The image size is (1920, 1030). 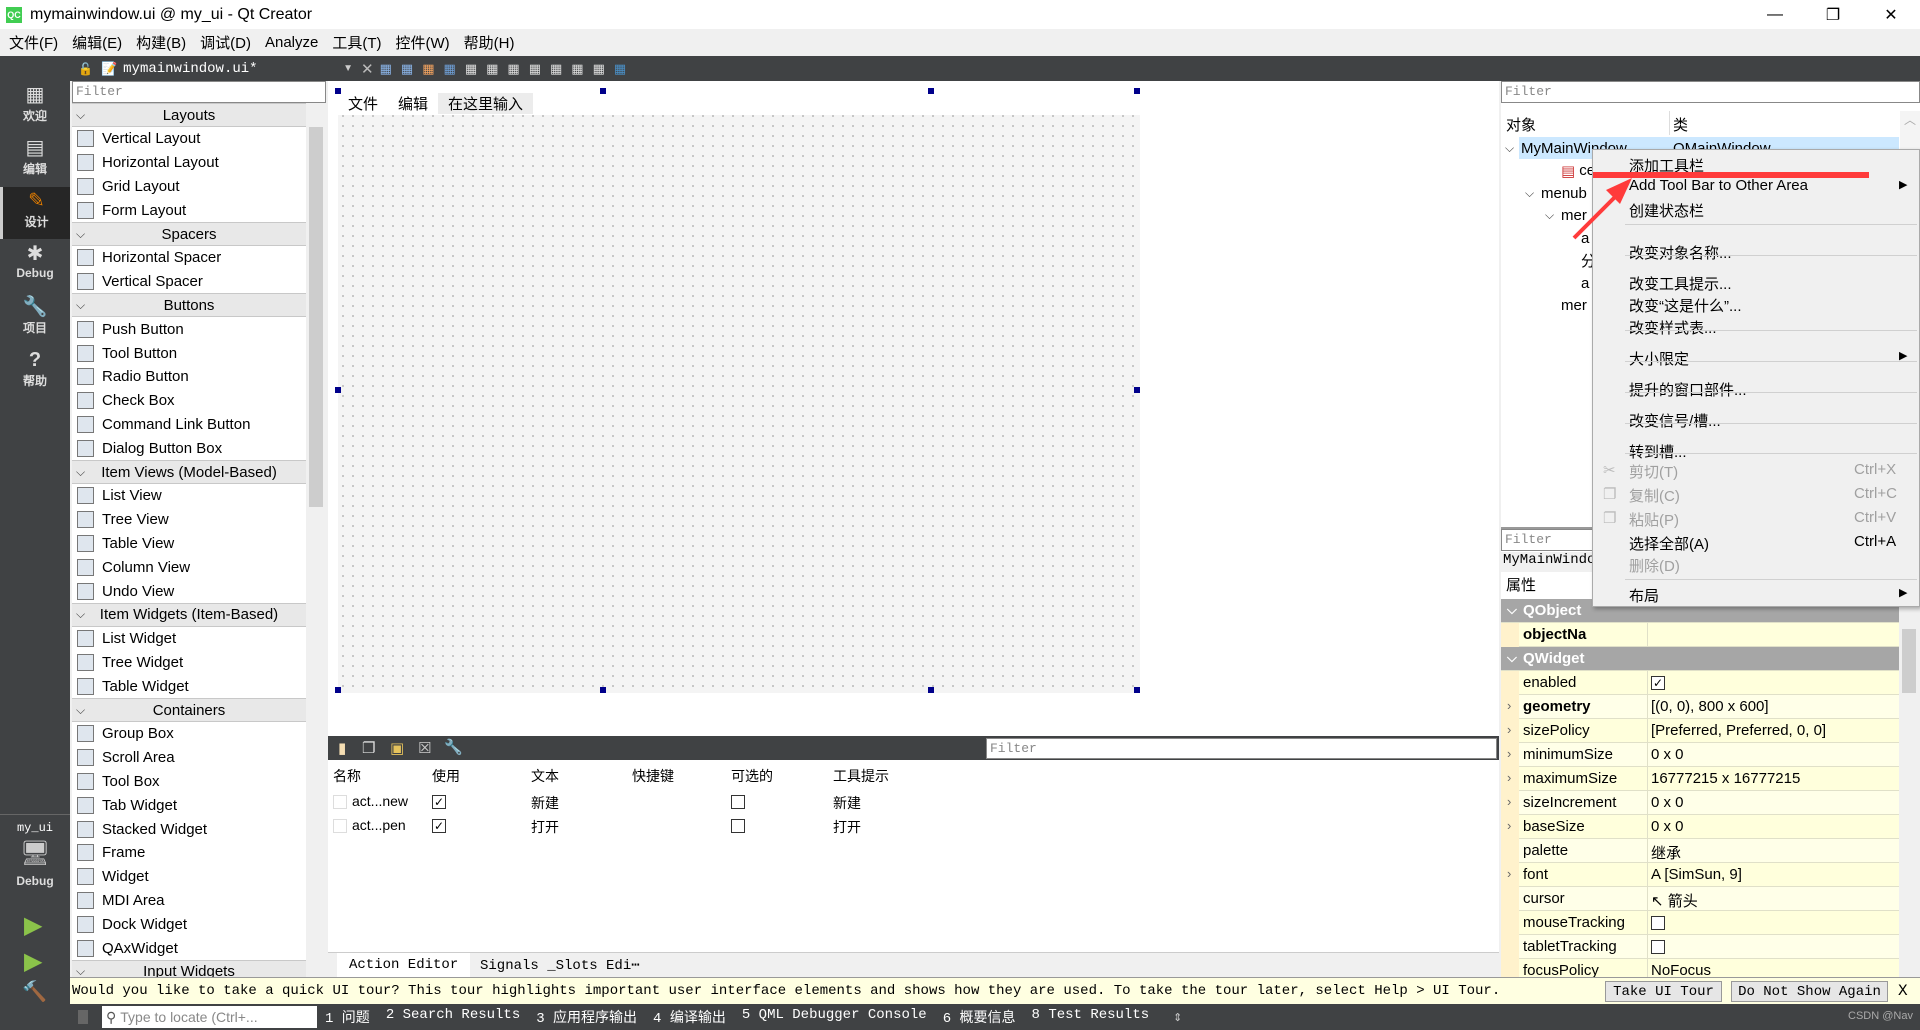 I want to click on take-ui-tour-button: Take UI Tour, so click(x=1663, y=991).